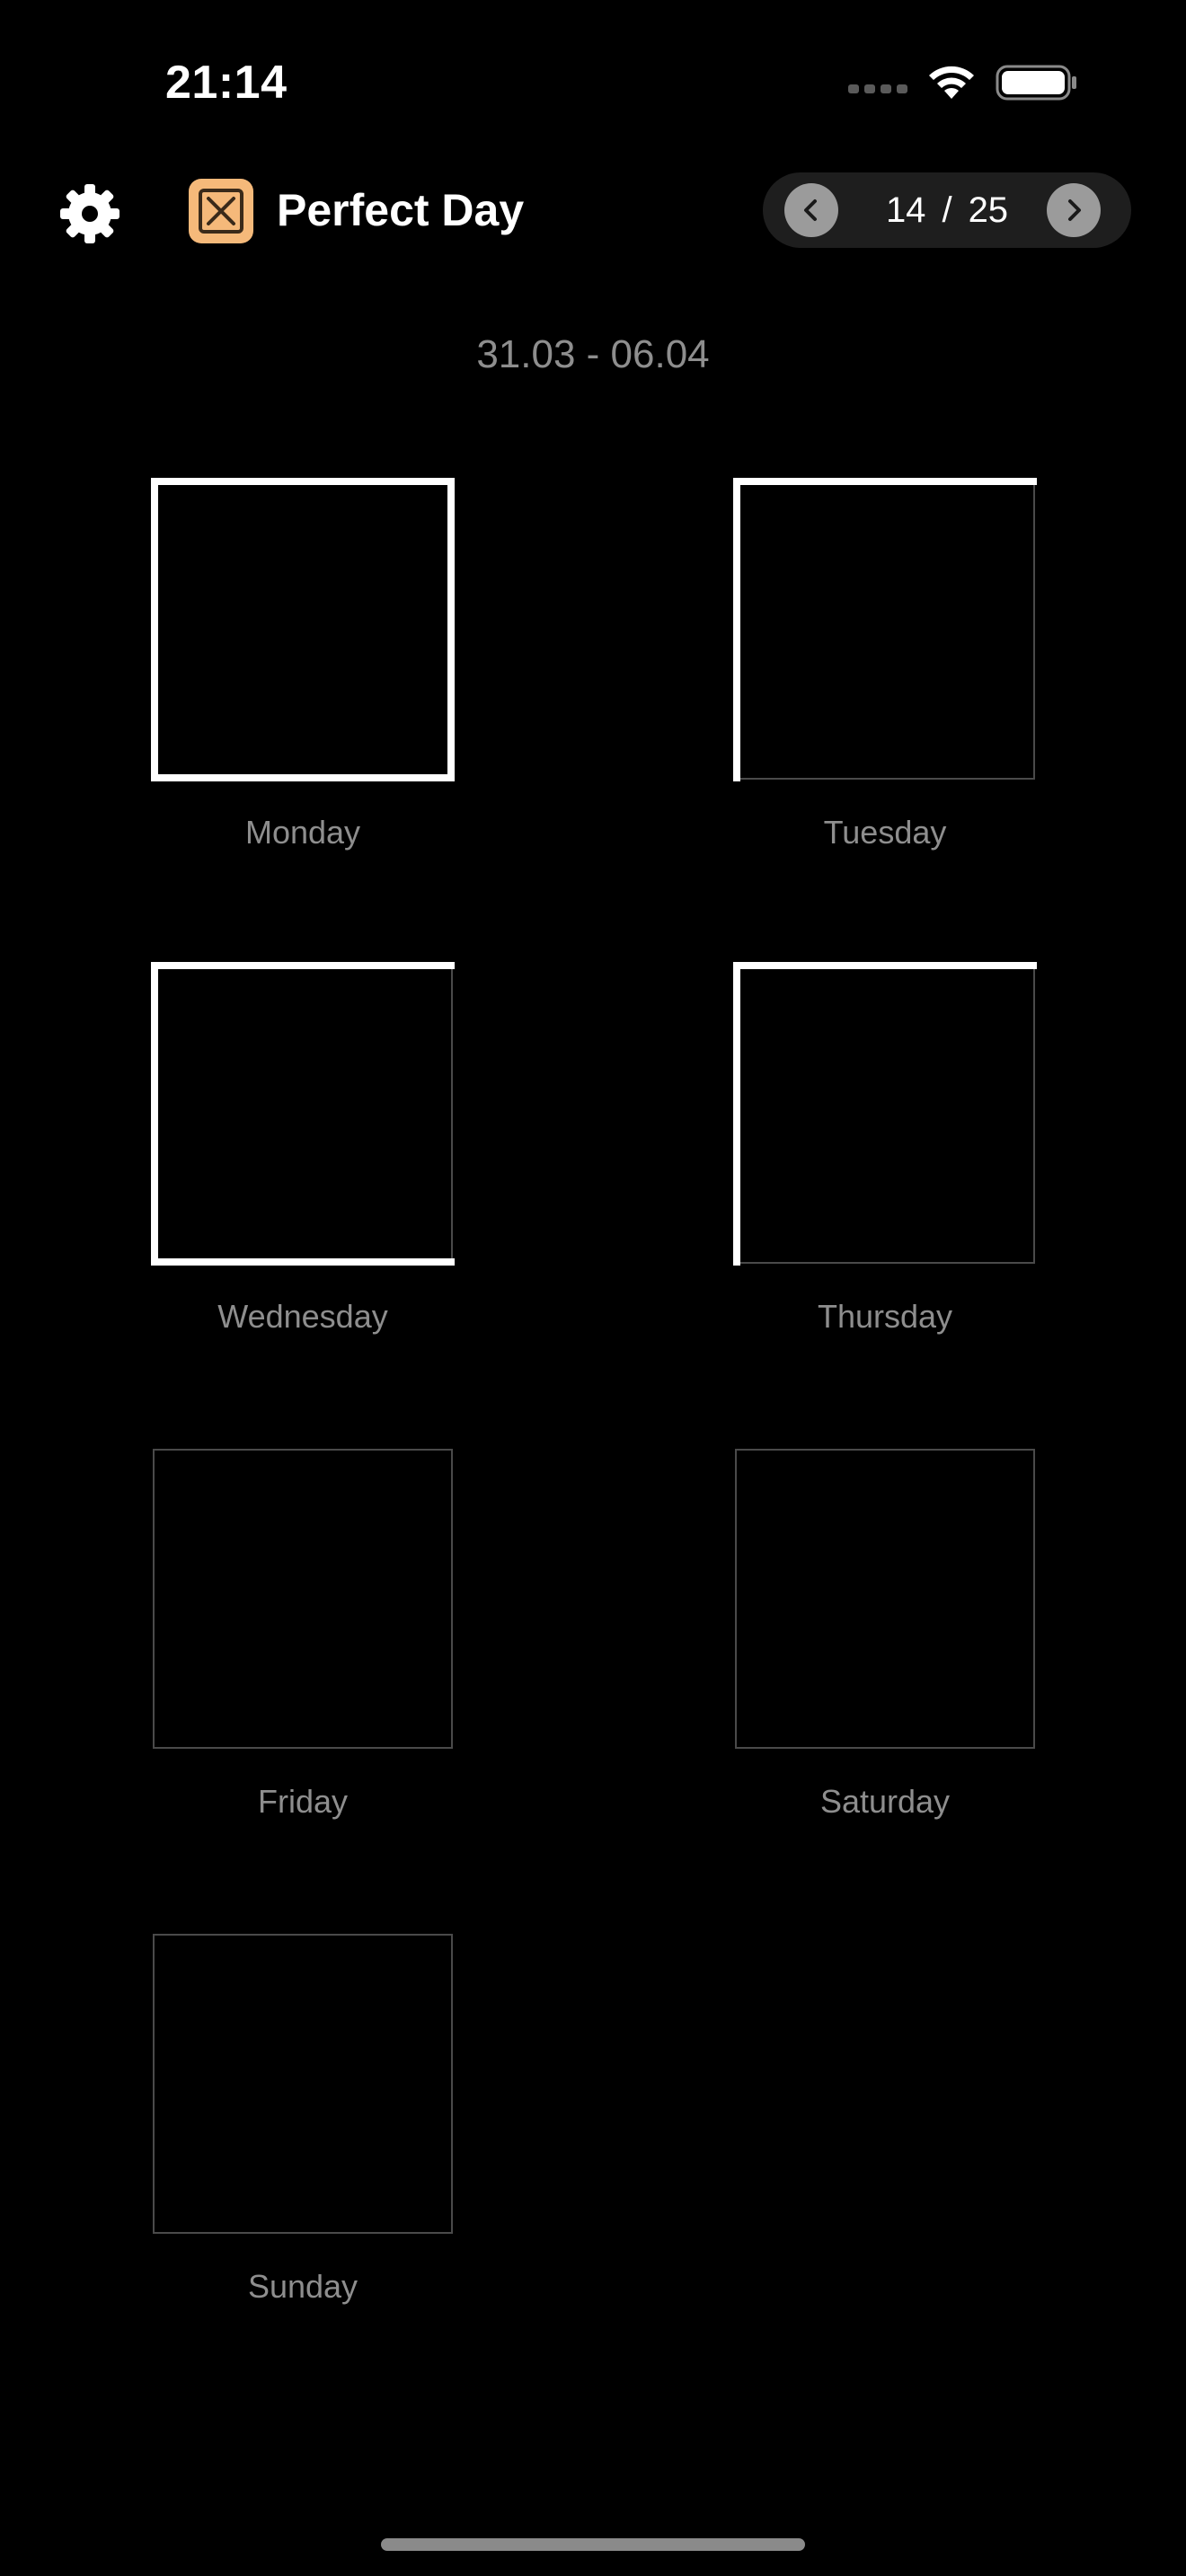 Image resolution: width=1186 pixels, height=2576 pixels. I want to click on status-time: 21:14, so click(226, 83).